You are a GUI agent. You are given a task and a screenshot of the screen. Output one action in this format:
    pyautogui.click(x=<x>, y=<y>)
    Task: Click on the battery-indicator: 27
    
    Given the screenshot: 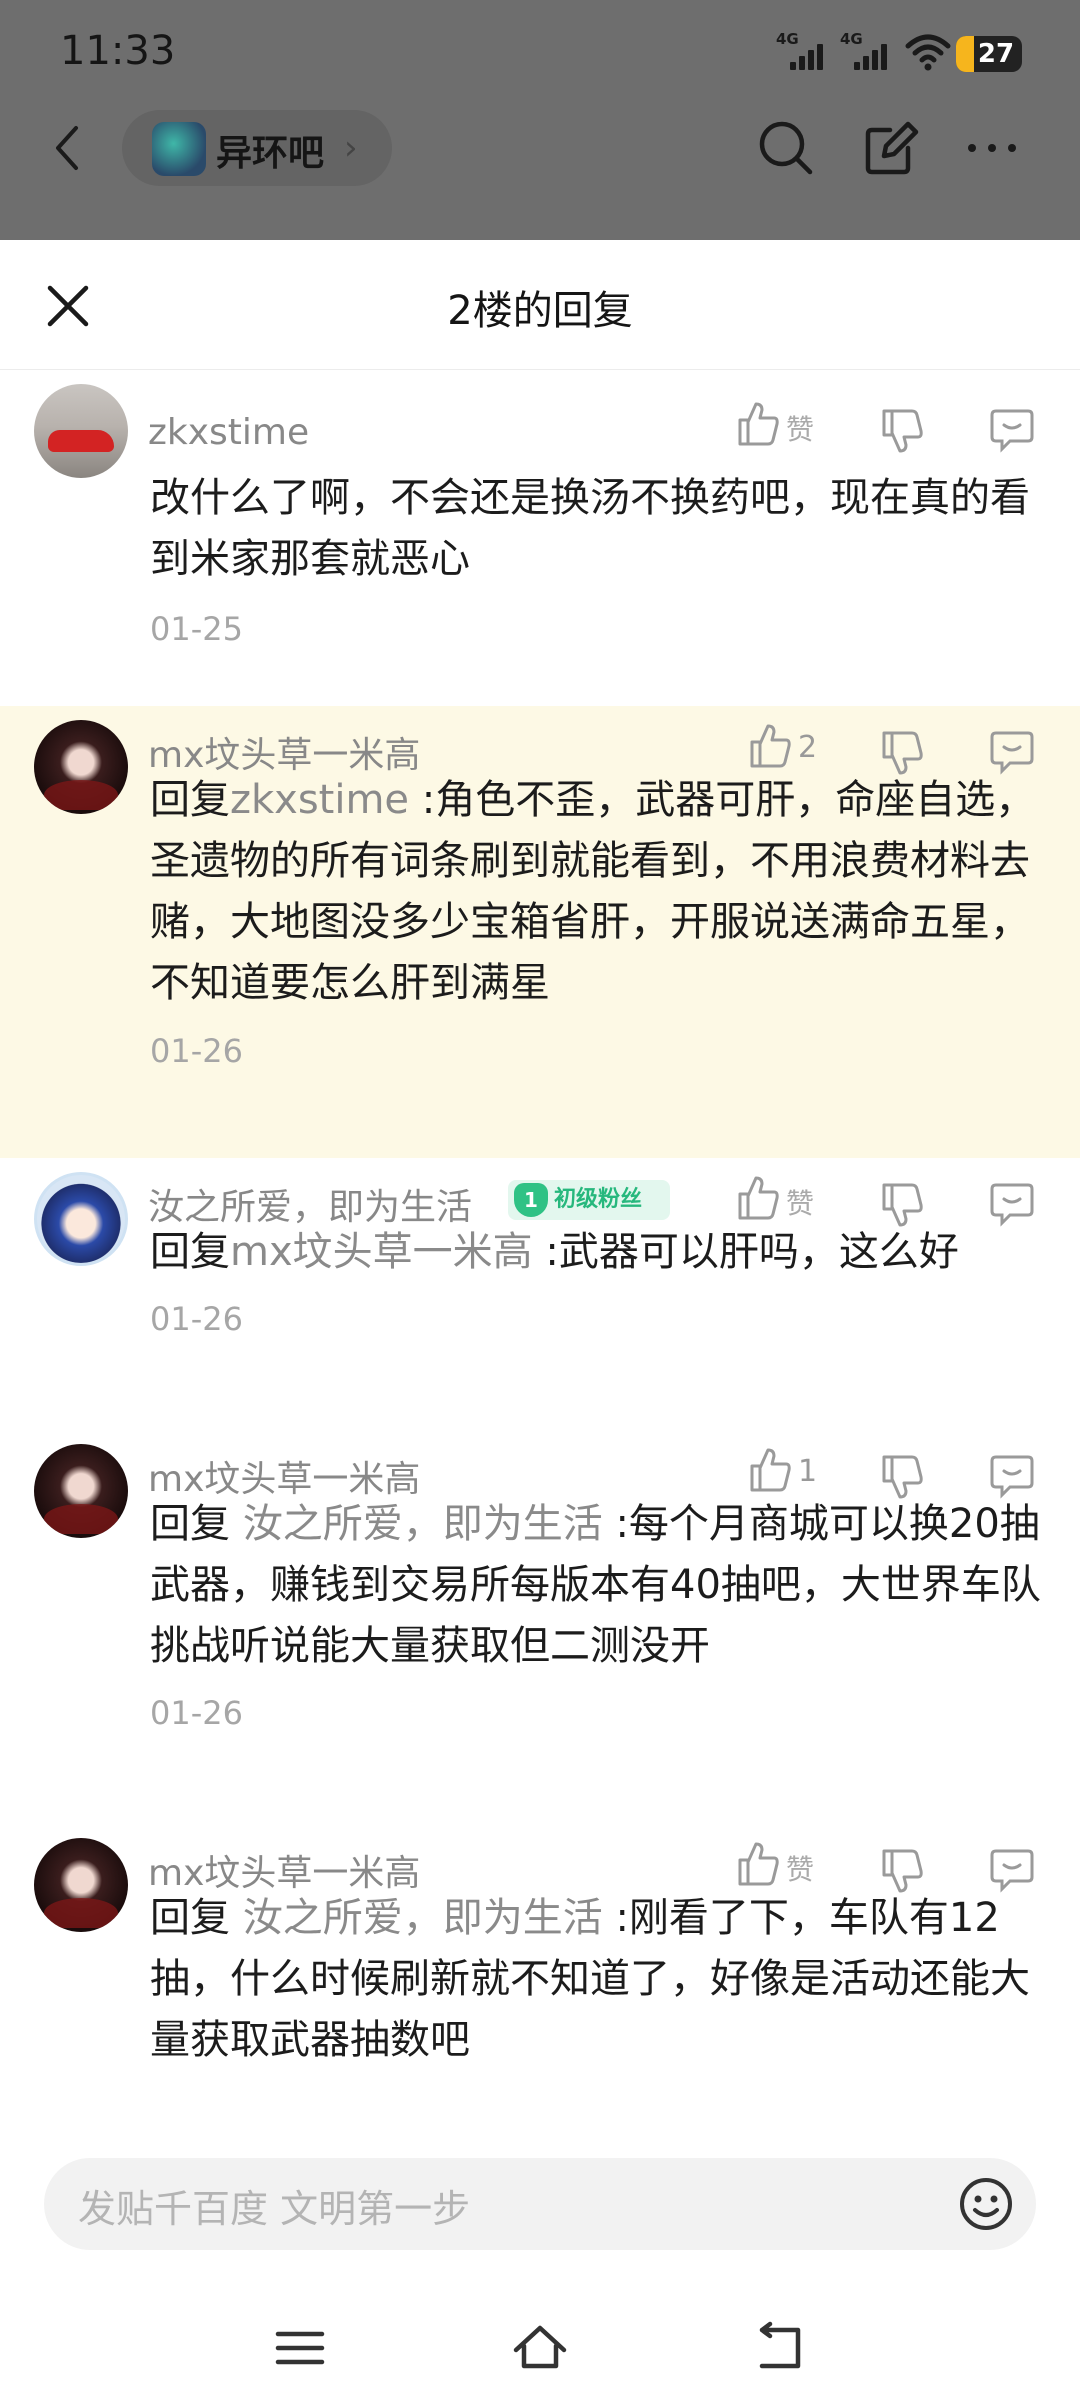 What is the action you would take?
    pyautogui.click(x=989, y=54)
    